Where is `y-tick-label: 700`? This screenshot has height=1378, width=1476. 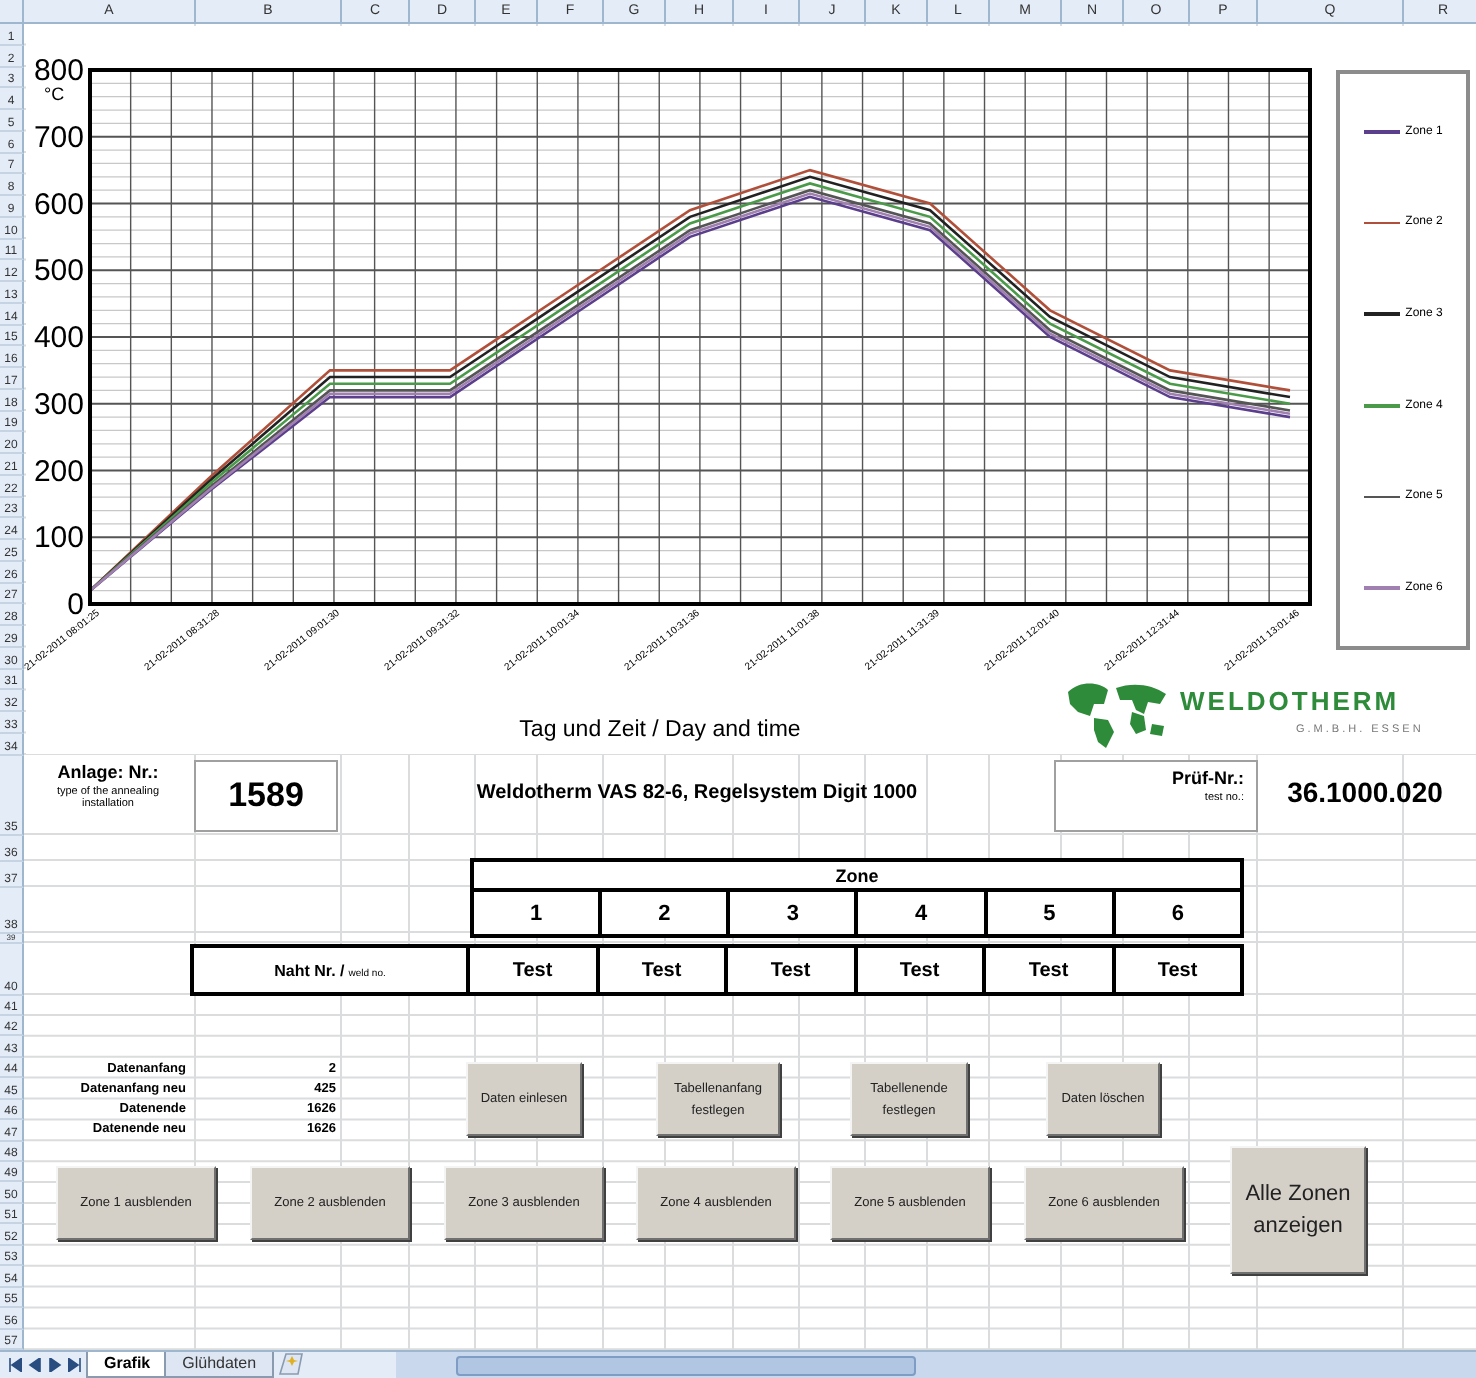
y-tick-label: 700 is located at coordinates (58, 137).